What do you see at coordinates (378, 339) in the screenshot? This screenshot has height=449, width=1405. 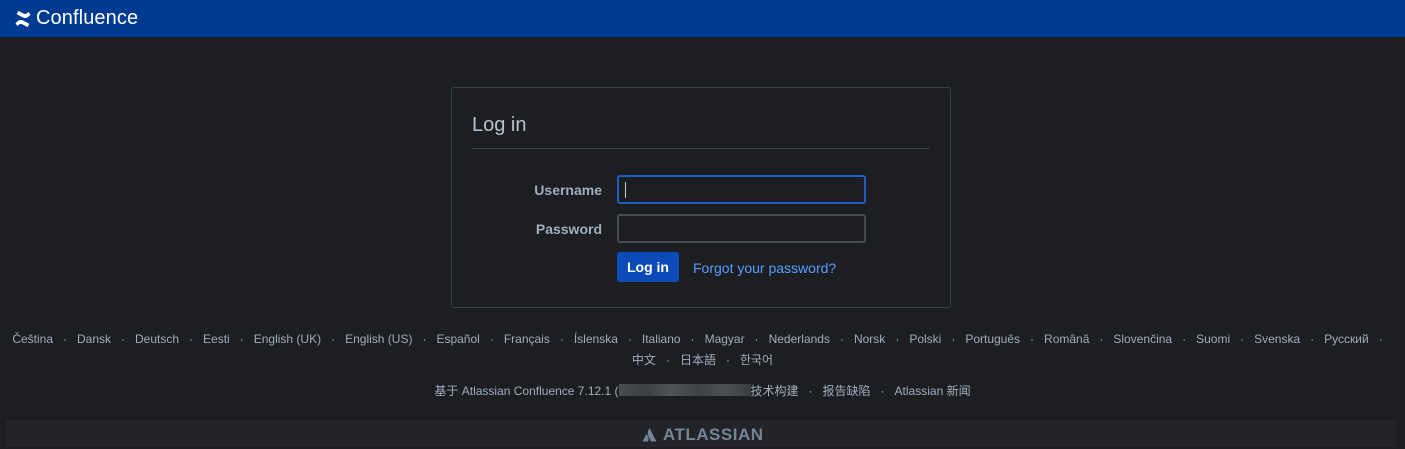 I see `language-link: English (US)` at bounding box center [378, 339].